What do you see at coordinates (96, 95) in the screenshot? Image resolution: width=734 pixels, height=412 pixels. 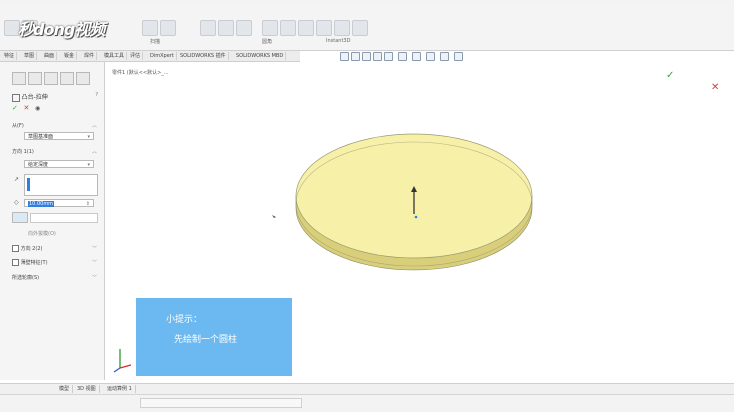 I see `help-icon: ?` at bounding box center [96, 95].